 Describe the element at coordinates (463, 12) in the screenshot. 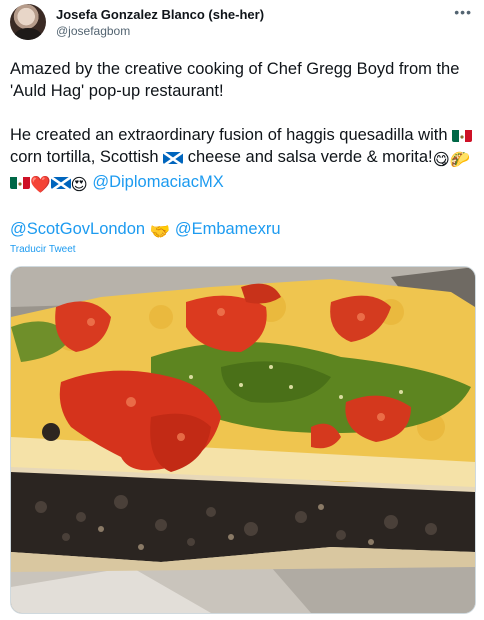

I see `more-horizontal-icon: •••` at that location.